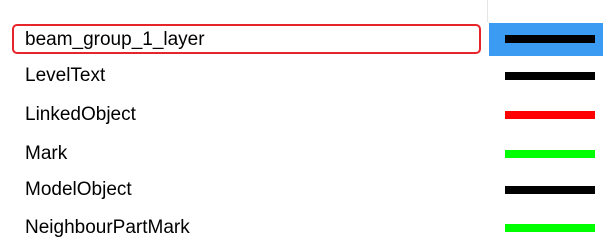 This screenshot has height=244, width=603. Describe the element at coordinates (487, 11) in the screenshot. I see `column-divider` at that location.